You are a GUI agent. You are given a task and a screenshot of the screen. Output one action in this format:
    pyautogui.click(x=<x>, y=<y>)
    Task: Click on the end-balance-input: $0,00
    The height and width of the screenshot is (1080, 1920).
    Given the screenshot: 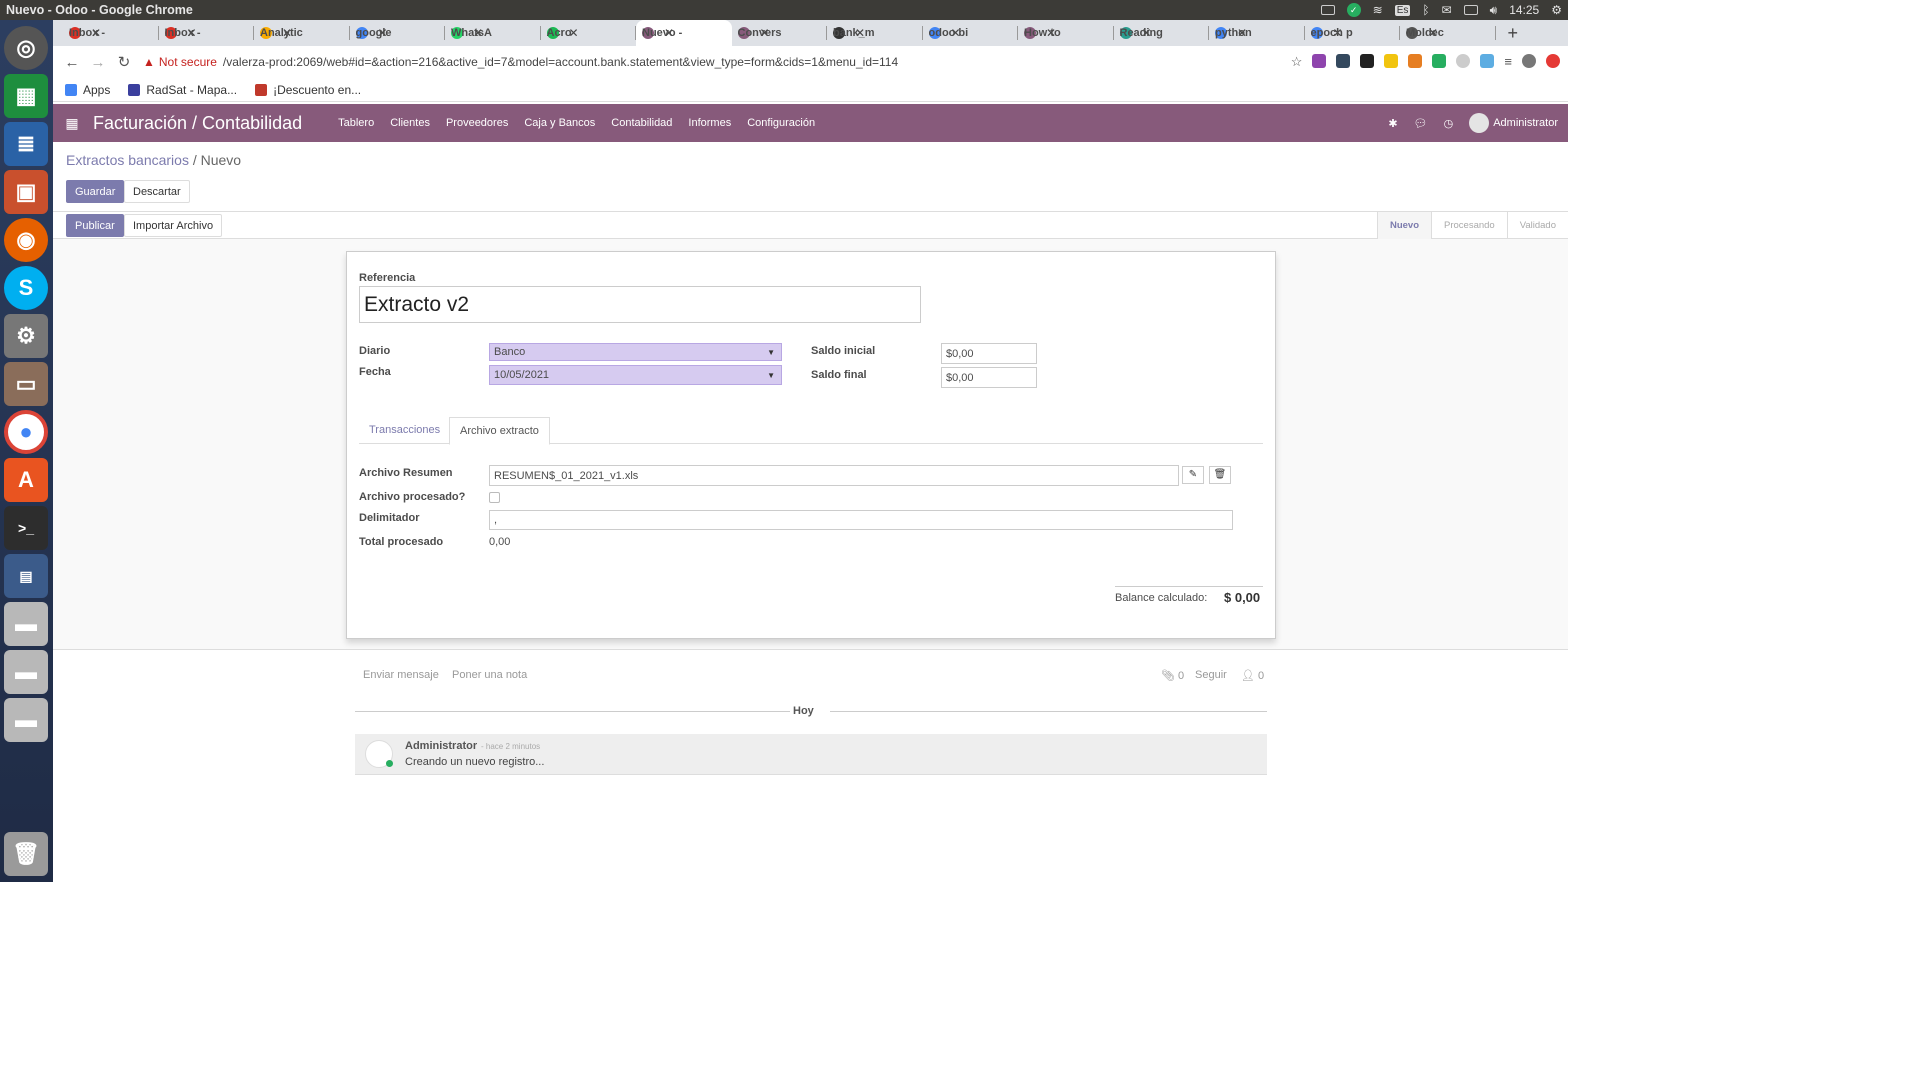 What is the action you would take?
    pyautogui.click(x=989, y=377)
    